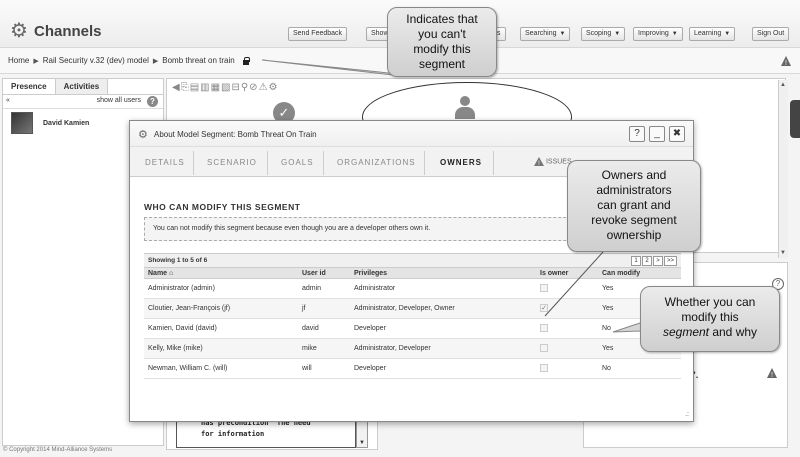 The width and height of the screenshot is (800, 457). What do you see at coordinates (553, 161) in the screenshot?
I see `tab-issues: ! ISSUES` at bounding box center [553, 161].